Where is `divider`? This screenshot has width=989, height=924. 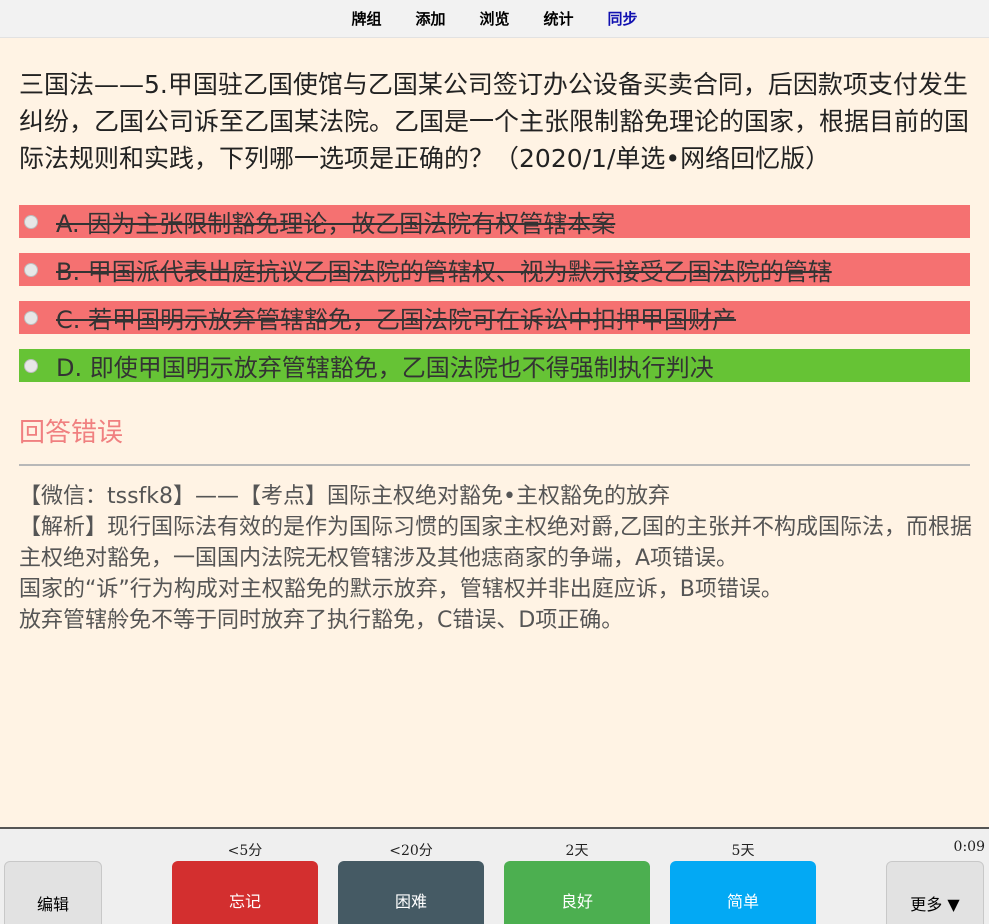 divider is located at coordinates (494, 465).